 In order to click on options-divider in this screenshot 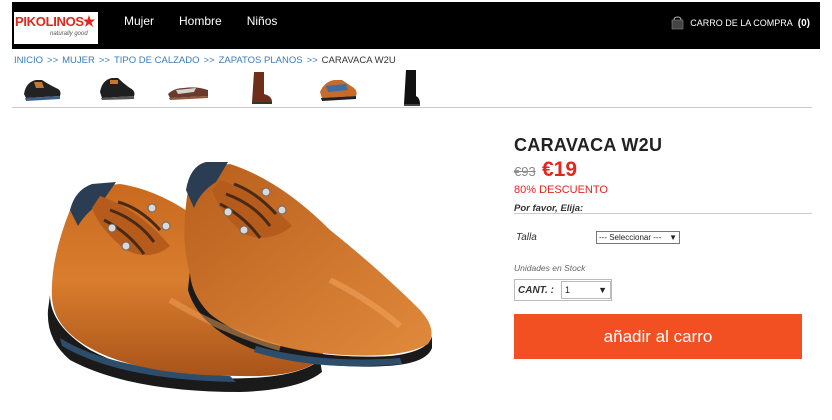, I will do `click(663, 213)`.